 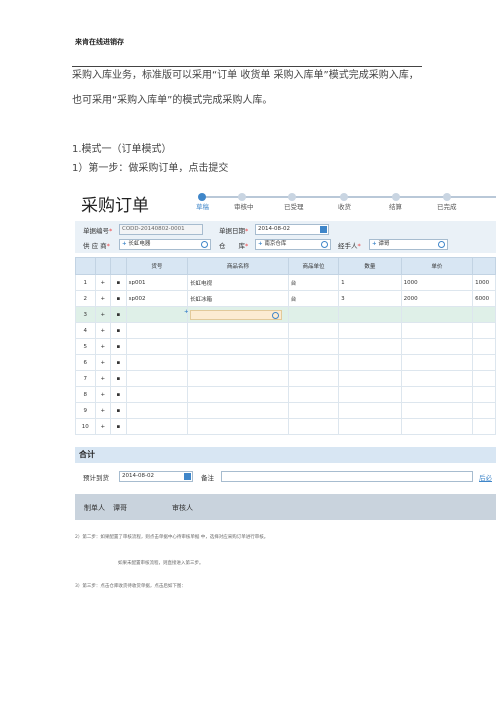 What do you see at coordinates (157, 298) in the screenshot?
I see `cell-sku: sp002` at bounding box center [157, 298].